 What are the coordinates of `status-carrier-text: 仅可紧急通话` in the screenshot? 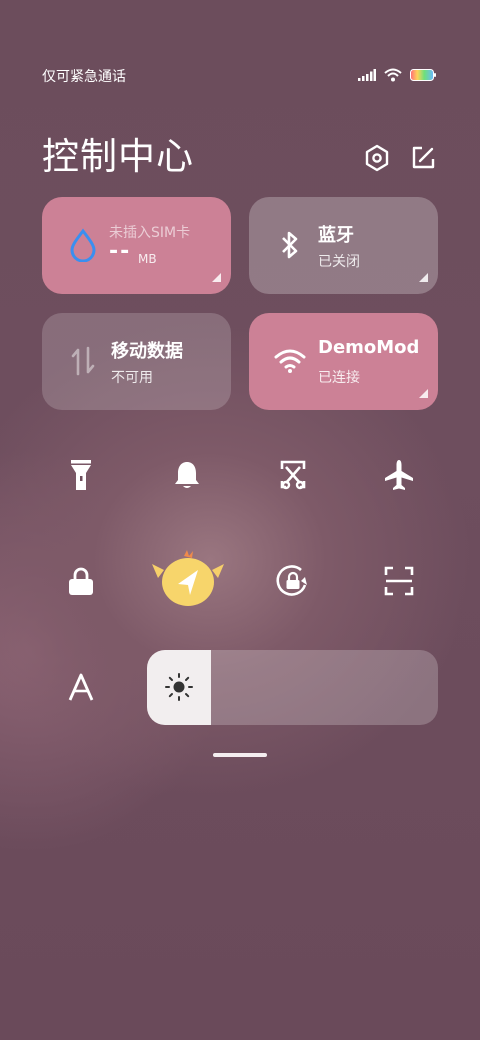 It's located at (84, 77).